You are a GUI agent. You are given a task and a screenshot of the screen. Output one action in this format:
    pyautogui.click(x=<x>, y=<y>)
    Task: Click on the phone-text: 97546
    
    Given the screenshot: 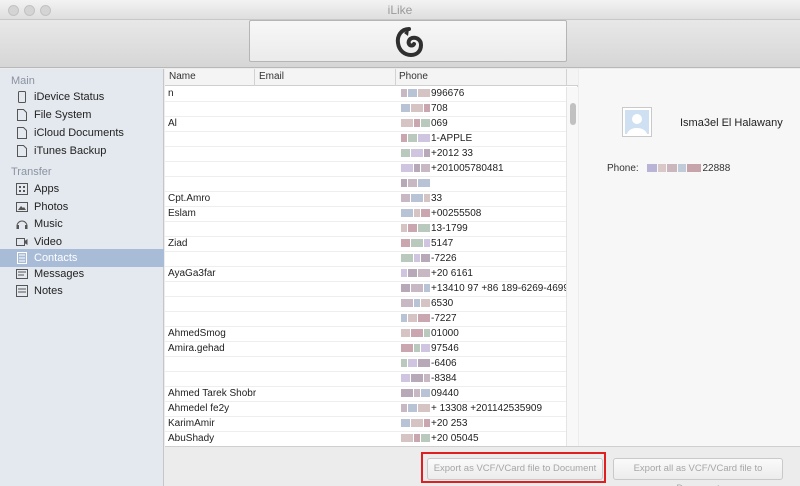 What is the action you would take?
    pyautogui.click(x=445, y=348)
    